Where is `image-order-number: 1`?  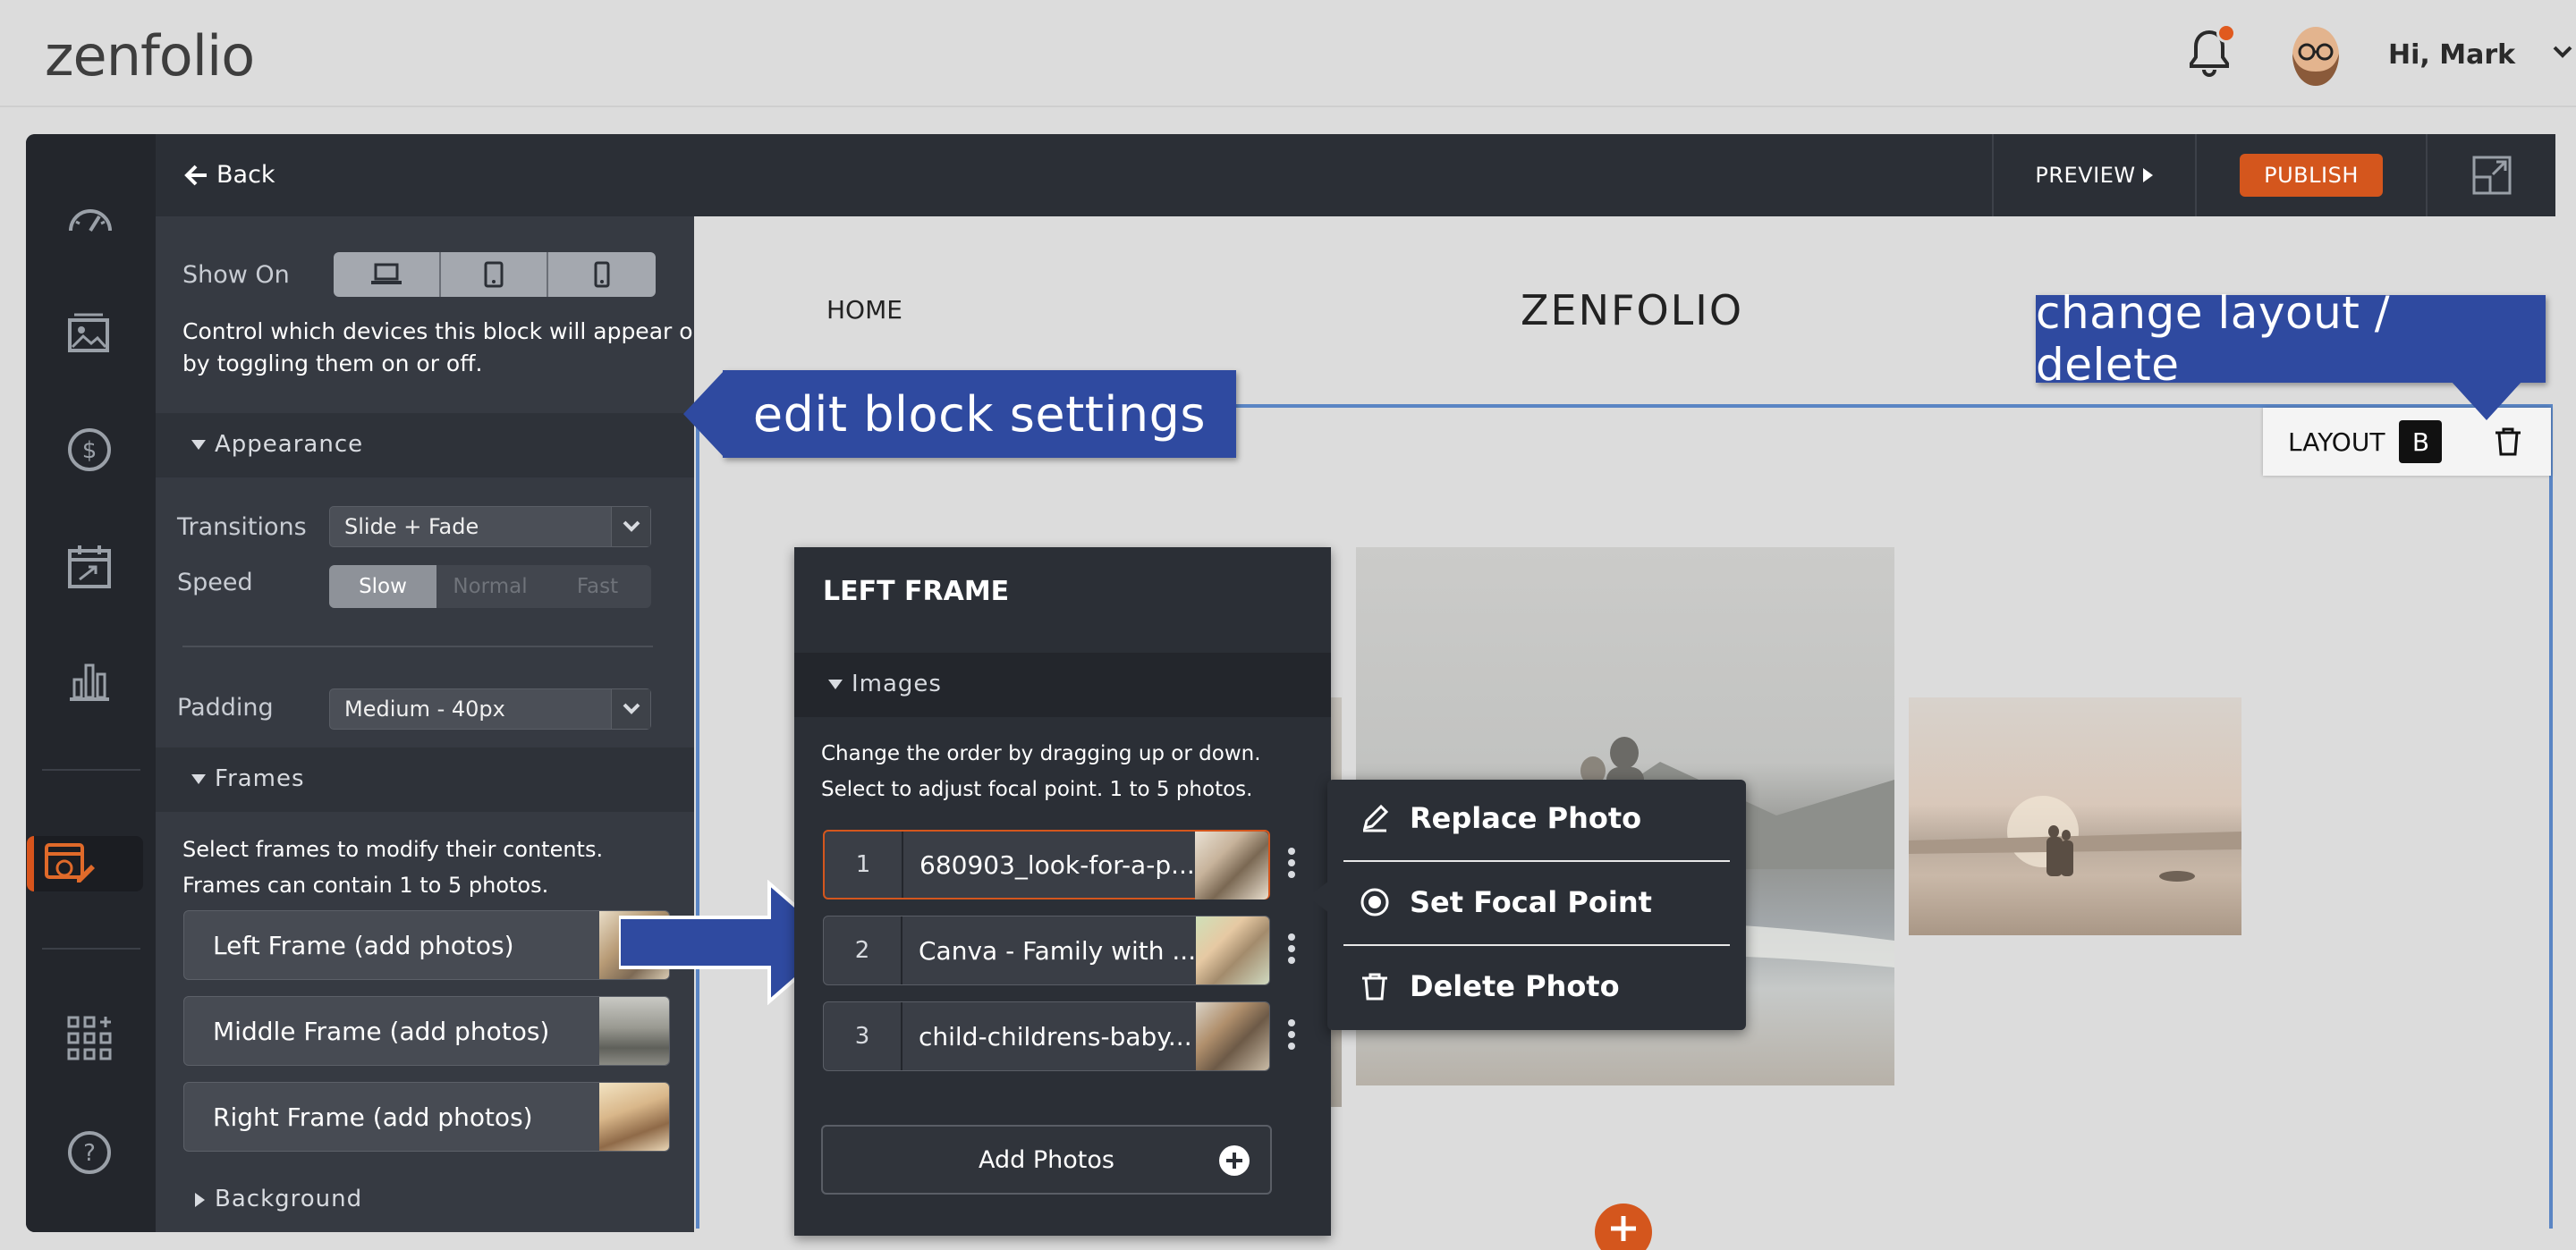
image-order-number: 1 is located at coordinates (864, 865).